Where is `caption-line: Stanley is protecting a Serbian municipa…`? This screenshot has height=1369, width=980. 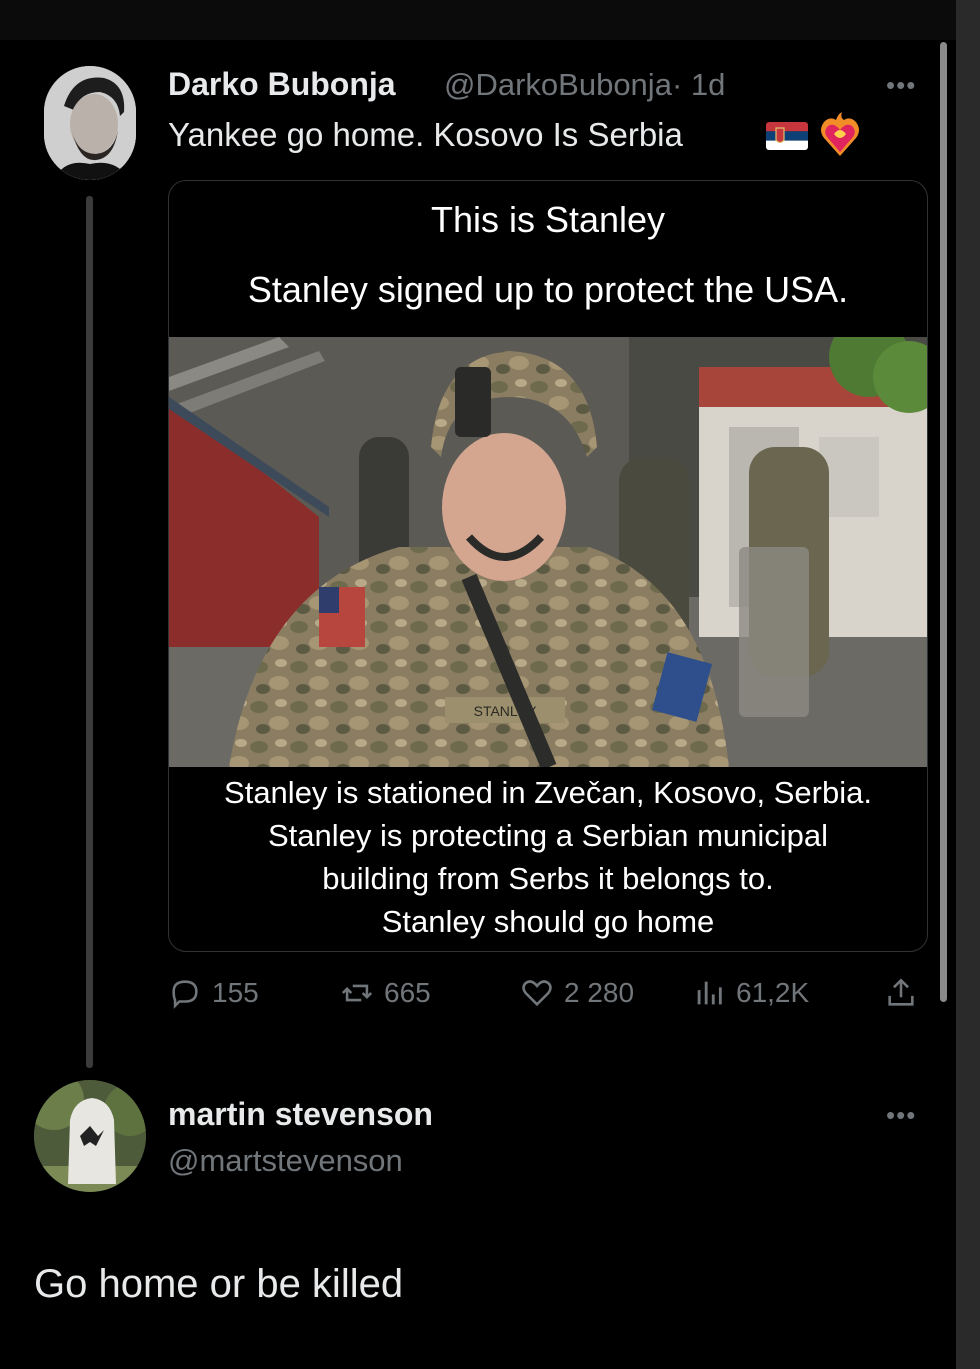 caption-line: Stanley is protecting a Serbian municipa… is located at coordinates (548, 835).